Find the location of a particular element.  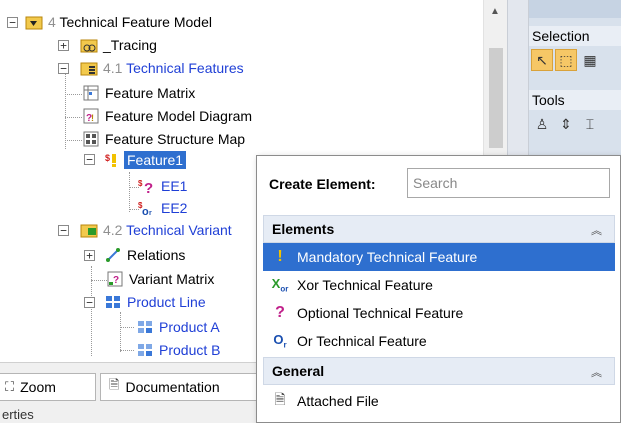

or-icon: Or is located at coordinates (280, 341).